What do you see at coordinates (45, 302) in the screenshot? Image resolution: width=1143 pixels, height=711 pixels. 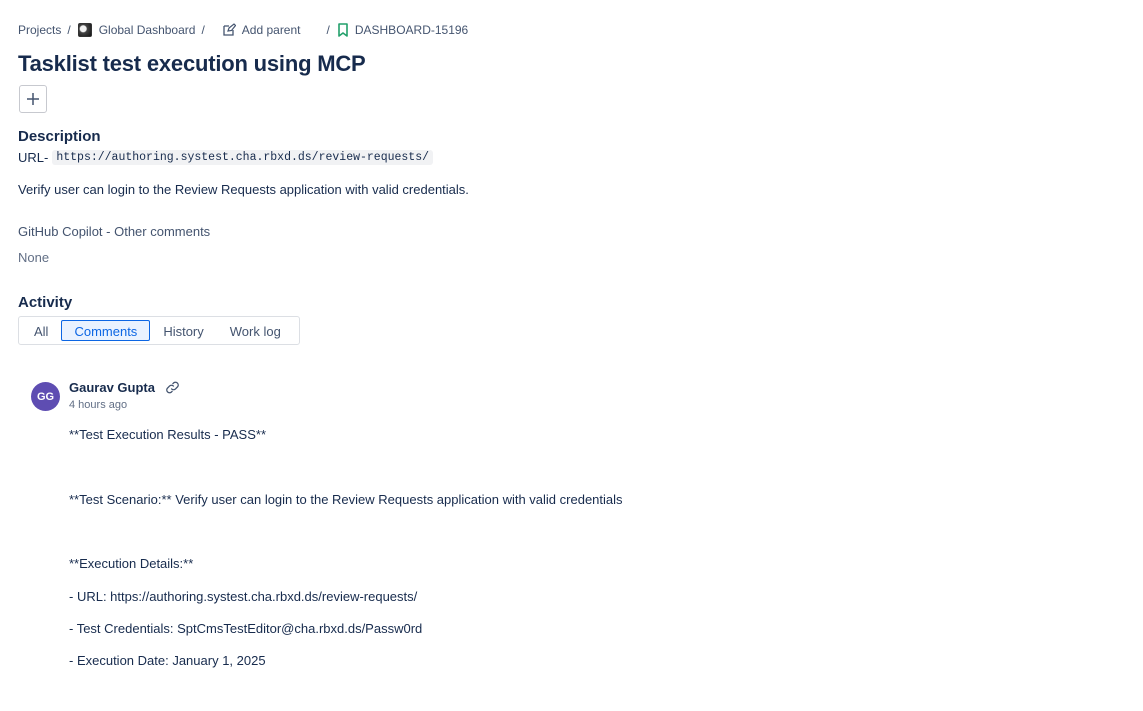 I see `activity-heading: Activity` at bounding box center [45, 302].